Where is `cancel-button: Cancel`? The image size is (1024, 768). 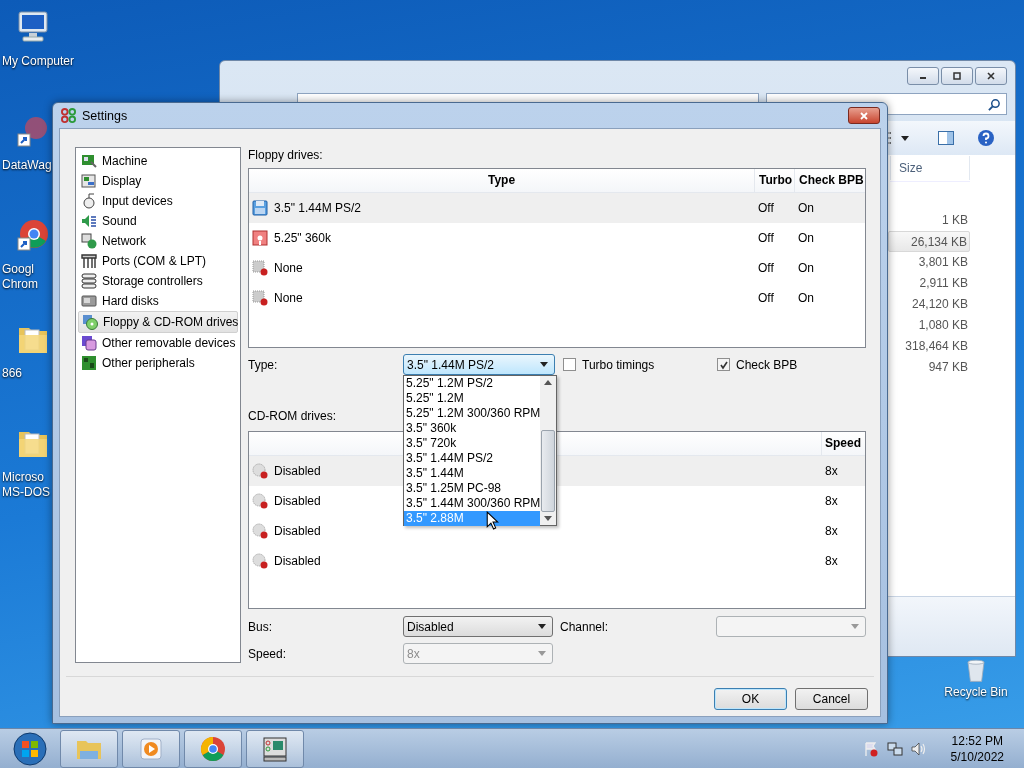
cancel-button: Cancel is located at coordinates (831, 699).